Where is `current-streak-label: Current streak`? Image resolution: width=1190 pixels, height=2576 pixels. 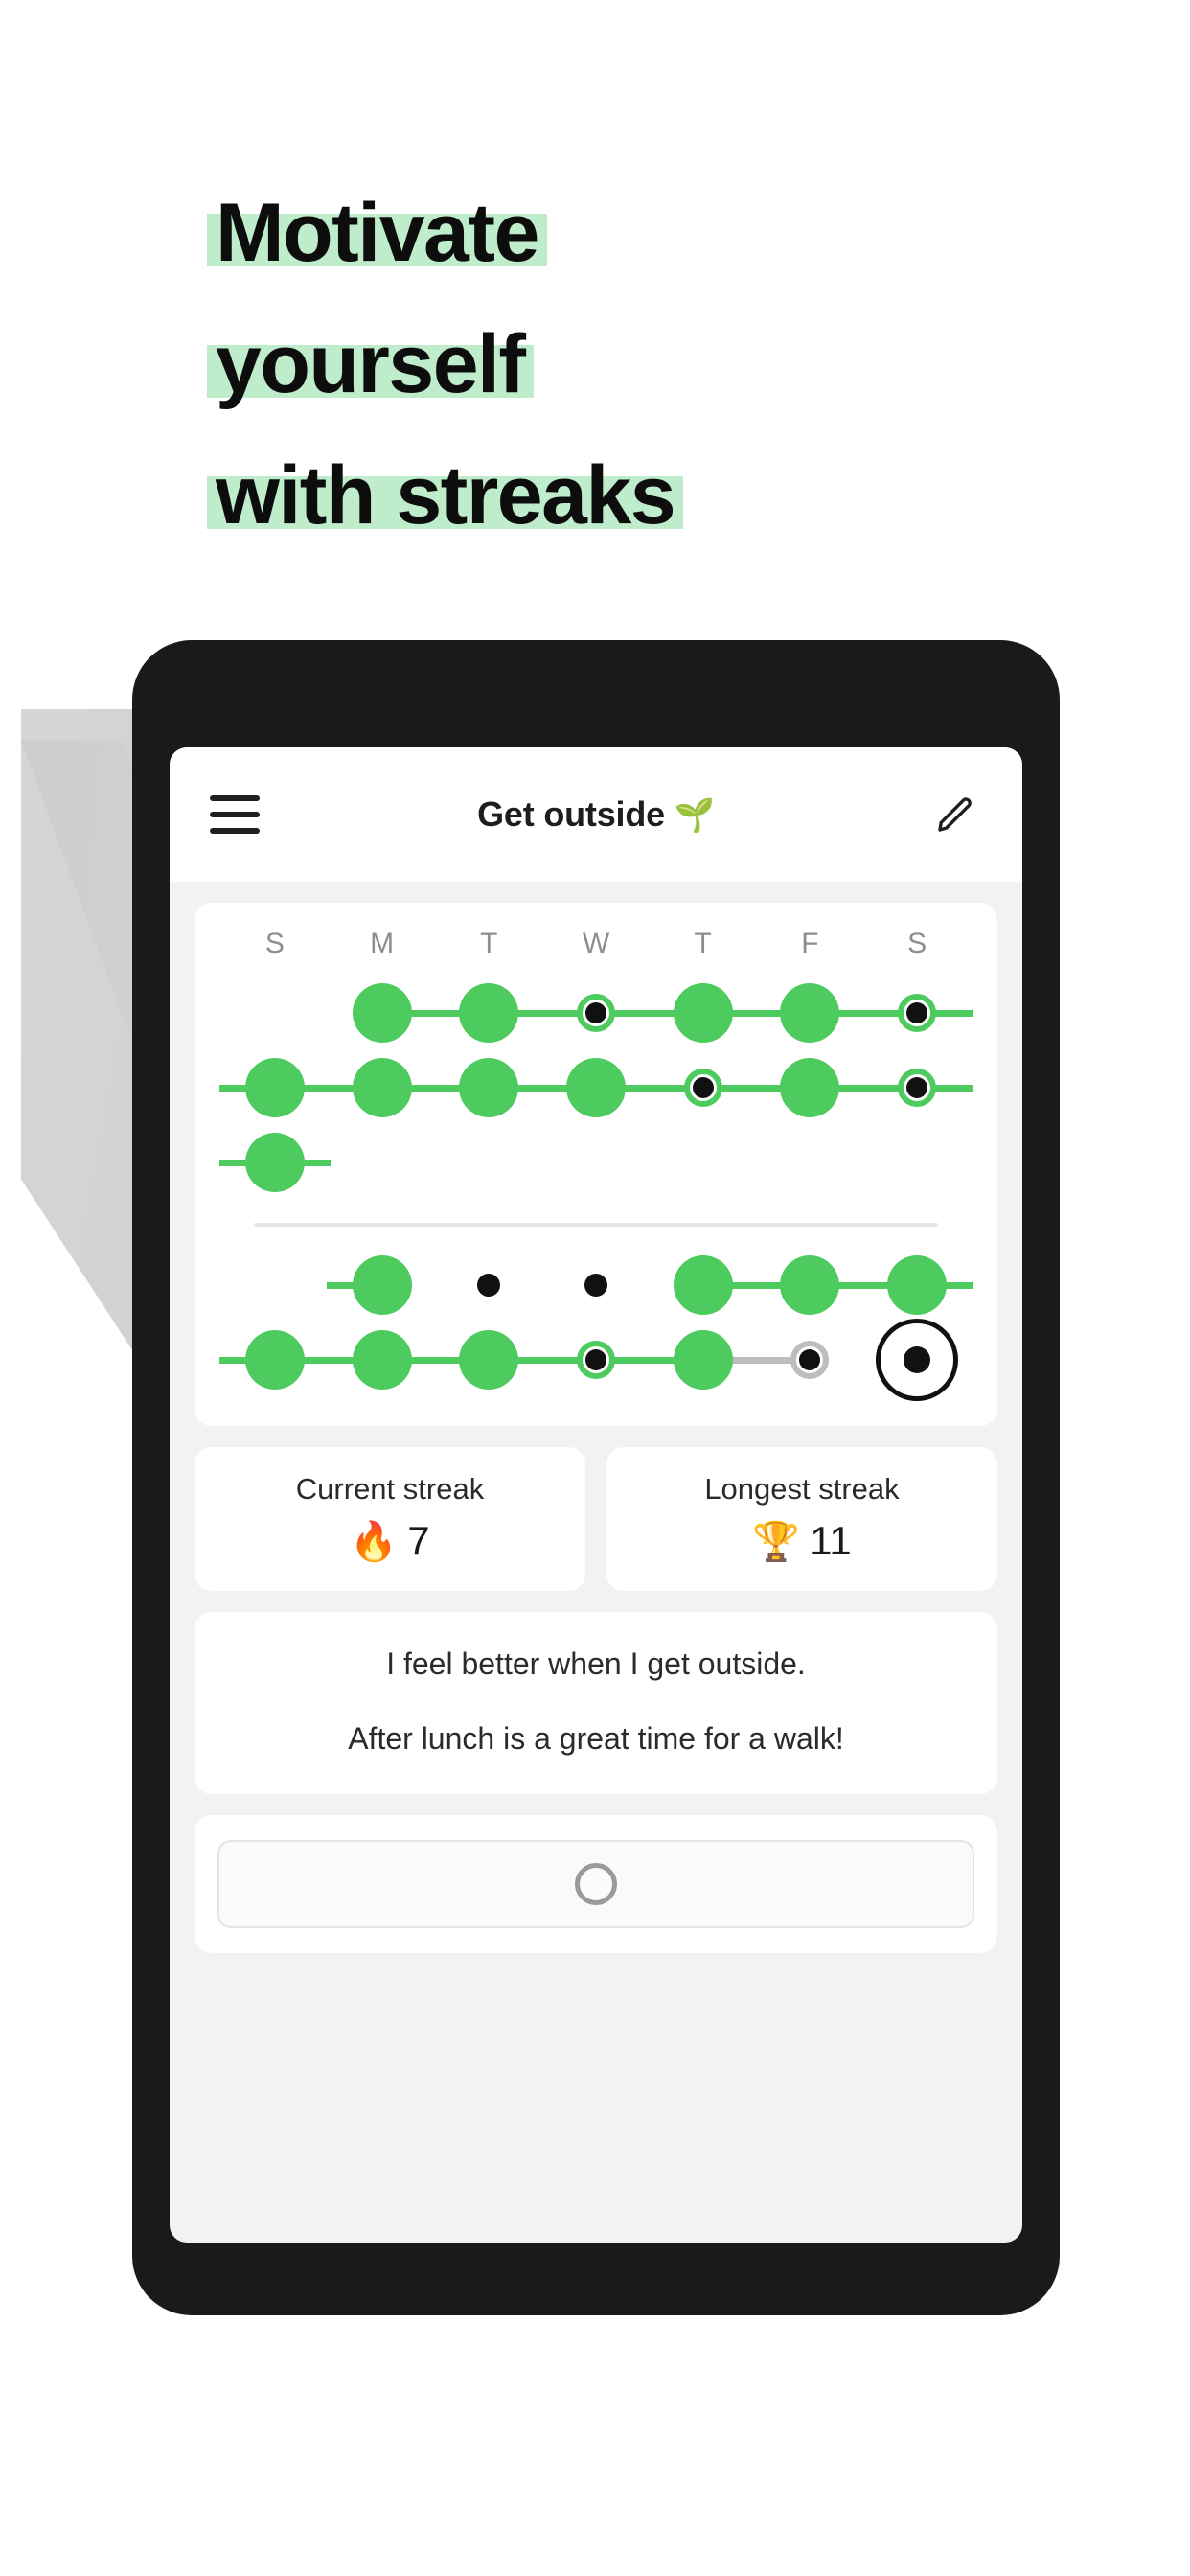 current-streak-label: Current streak is located at coordinates (390, 1489).